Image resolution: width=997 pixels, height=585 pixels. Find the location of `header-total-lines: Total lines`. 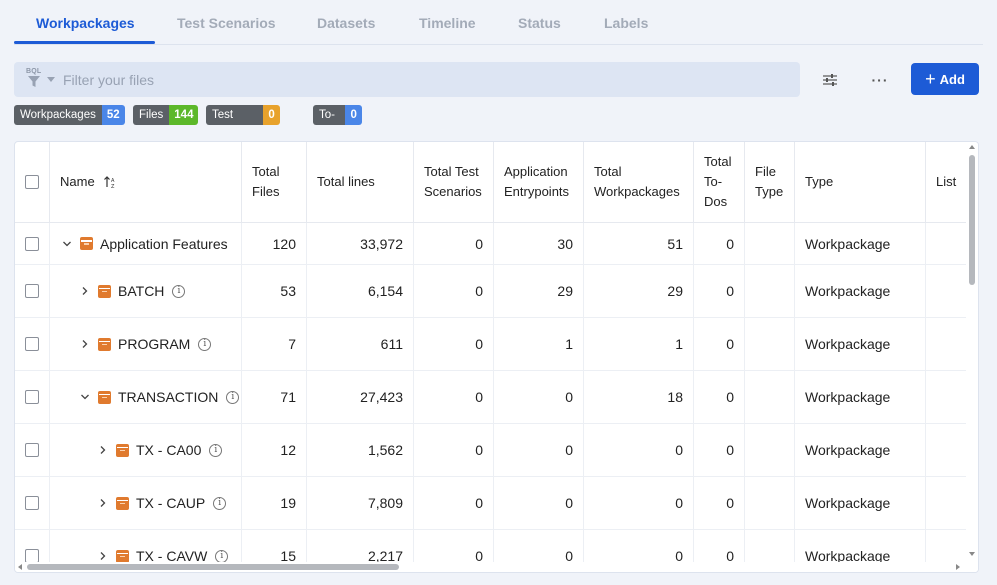

header-total-lines: Total lines is located at coordinates (360, 182).